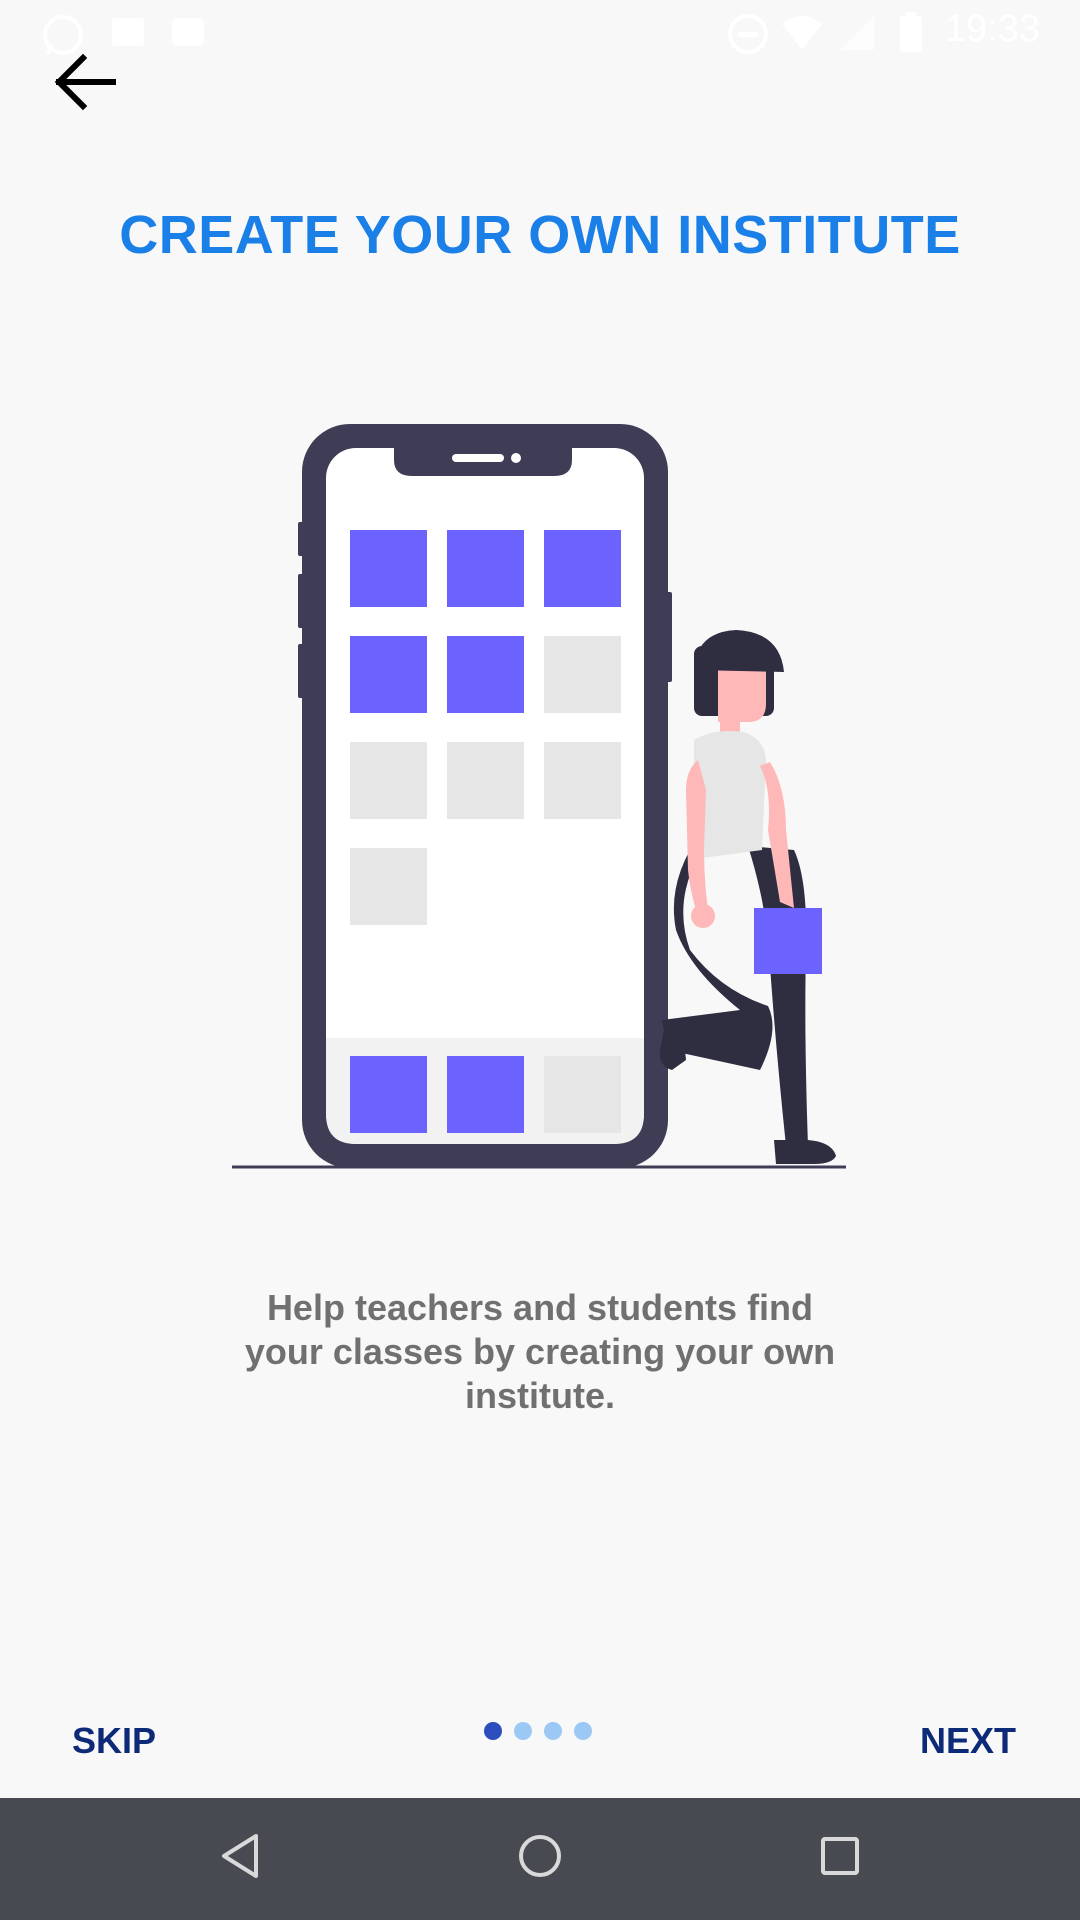 This screenshot has width=1080, height=1920. I want to click on back-button, so click(84, 84).